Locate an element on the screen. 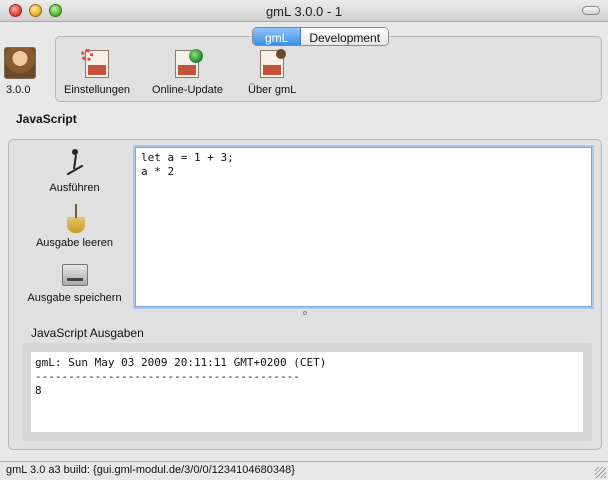  settings-button: Einstellungen is located at coordinates (97, 72).